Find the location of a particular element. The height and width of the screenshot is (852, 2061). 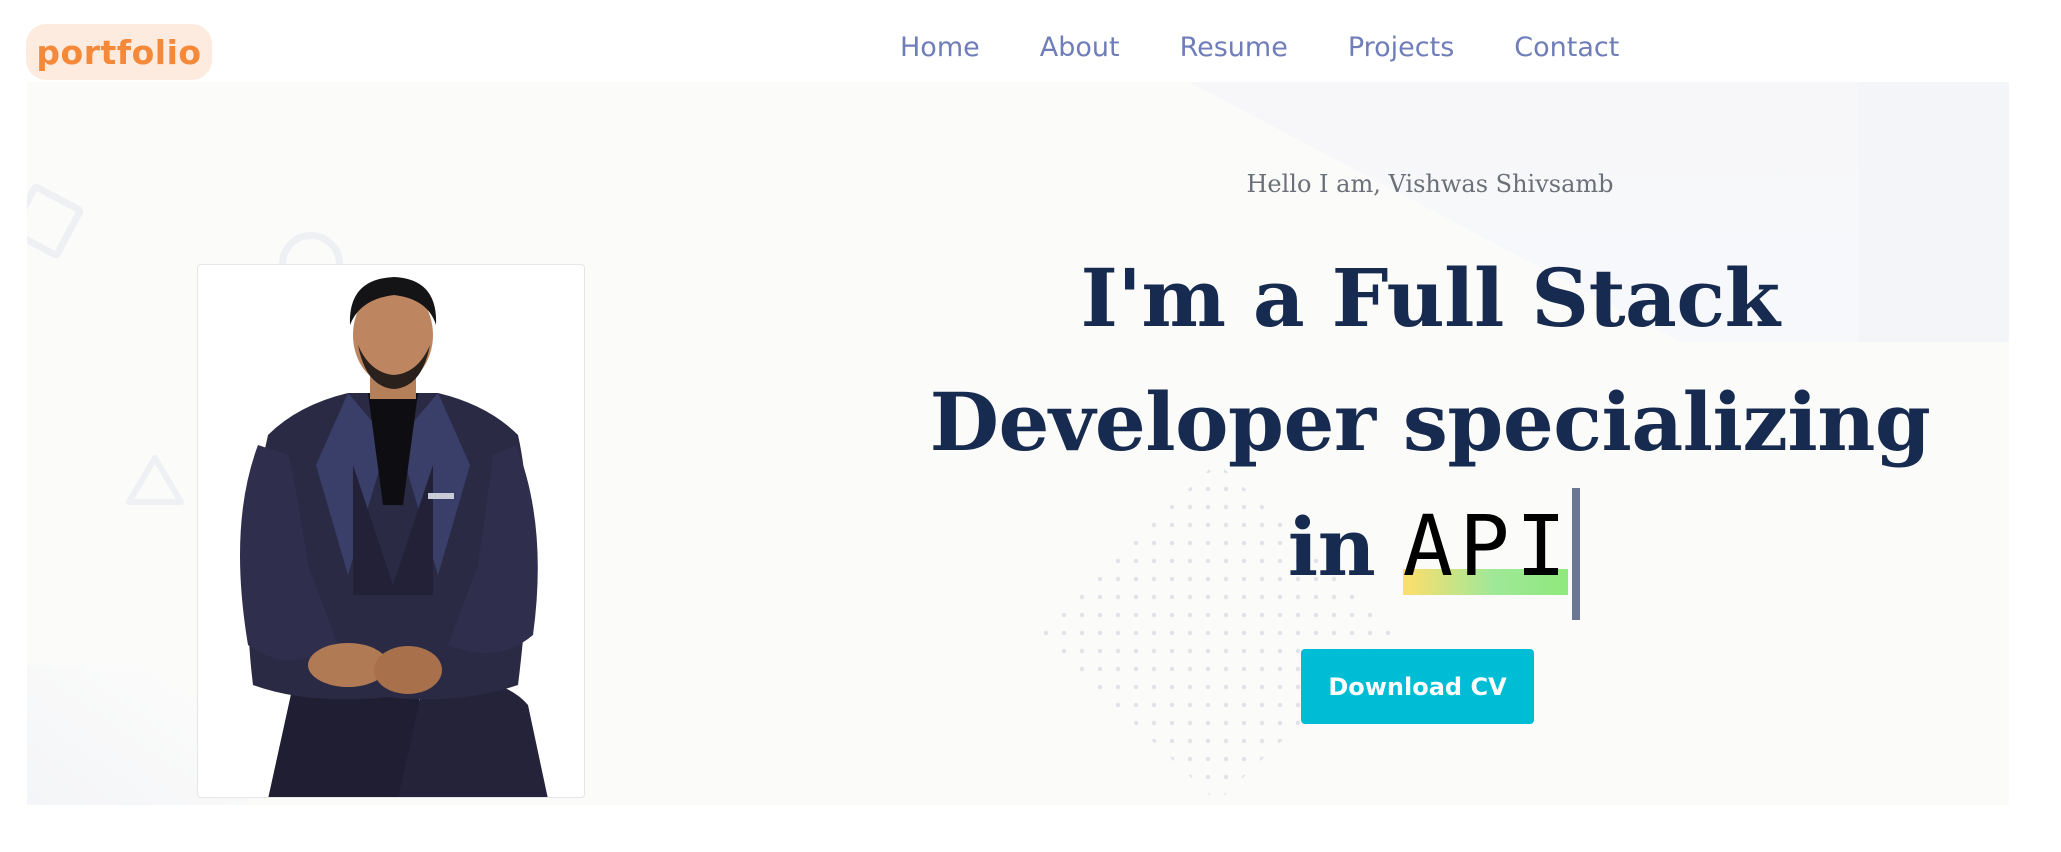

main-nav: Home About Resume Projects Contact is located at coordinates (1259, 47).